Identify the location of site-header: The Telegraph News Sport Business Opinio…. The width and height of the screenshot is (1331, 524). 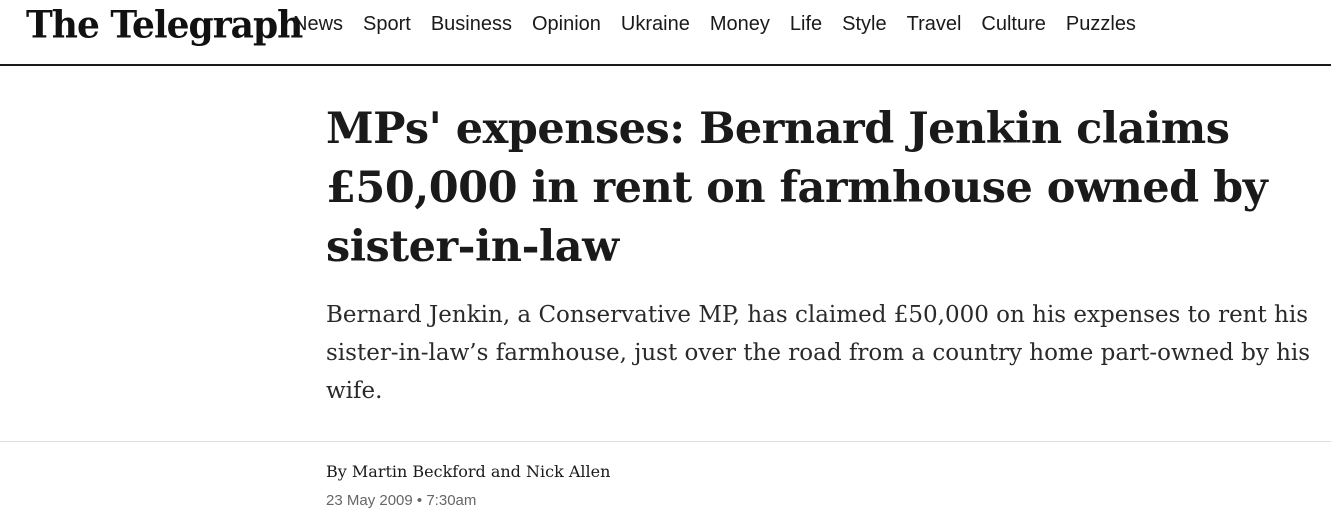
(665, 33).